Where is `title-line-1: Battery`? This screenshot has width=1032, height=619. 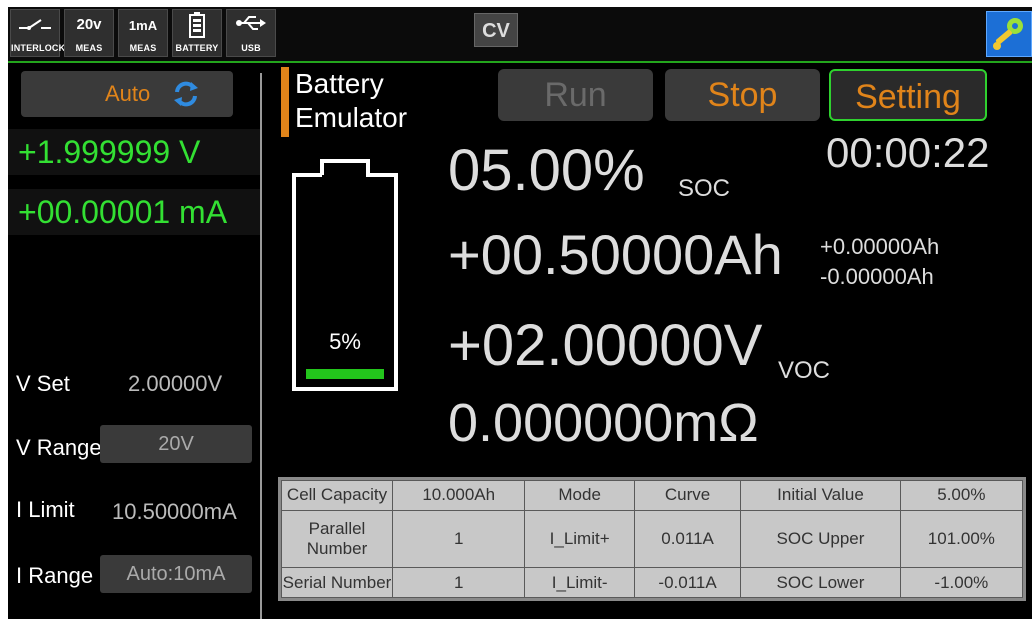
title-line-1: Battery is located at coordinates (339, 83).